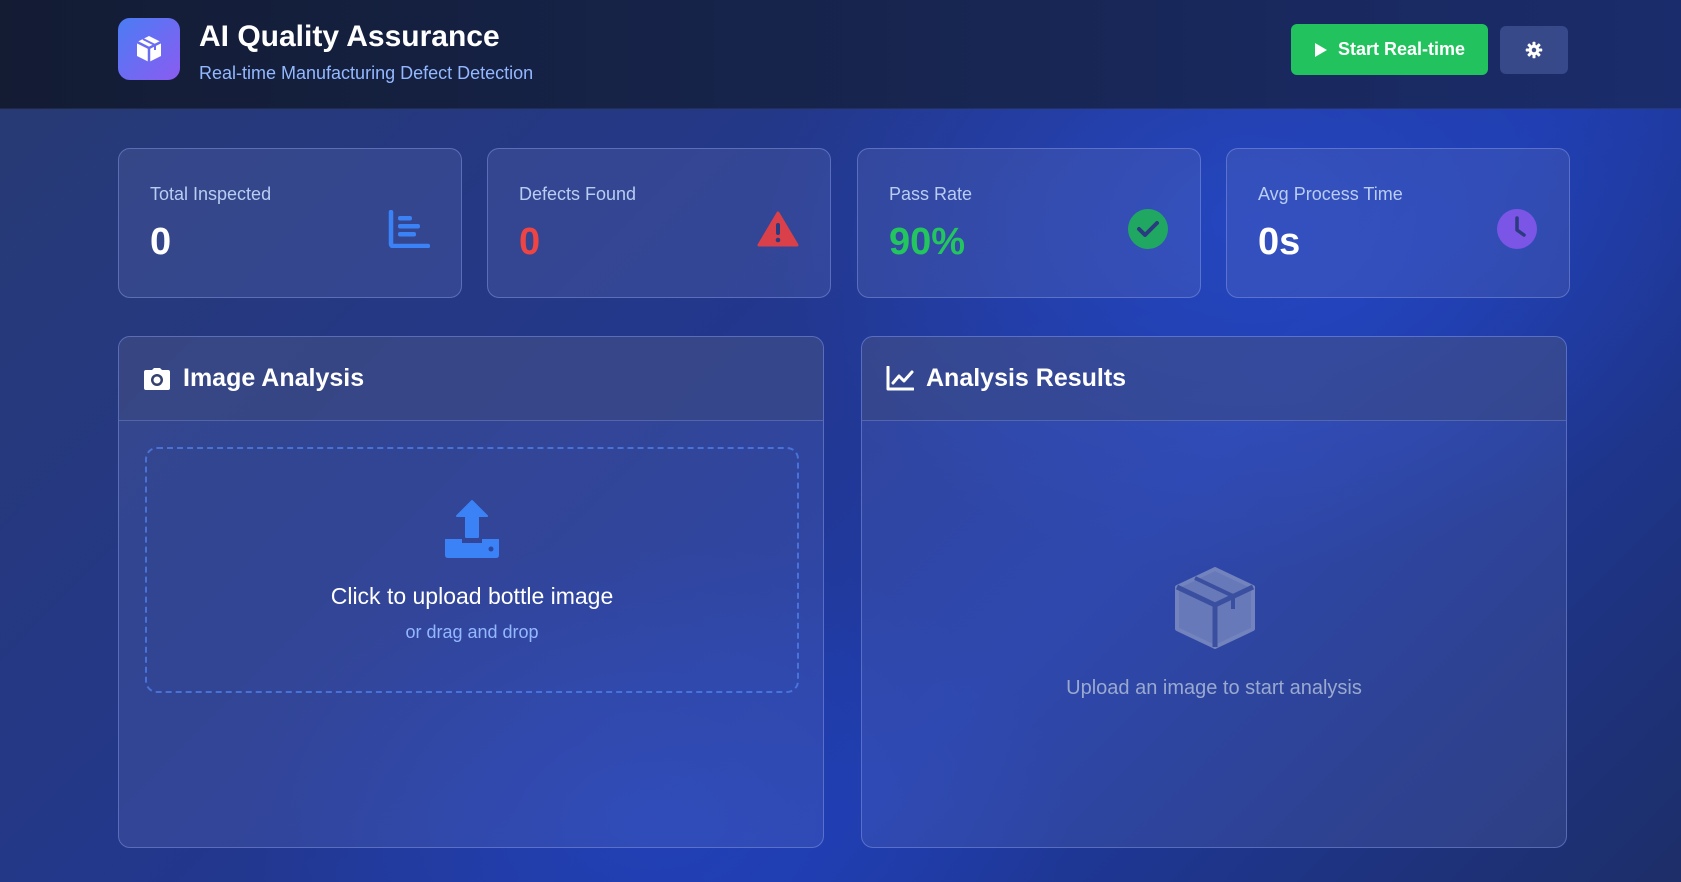  I want to click on warning-icon, so click(778, 229).